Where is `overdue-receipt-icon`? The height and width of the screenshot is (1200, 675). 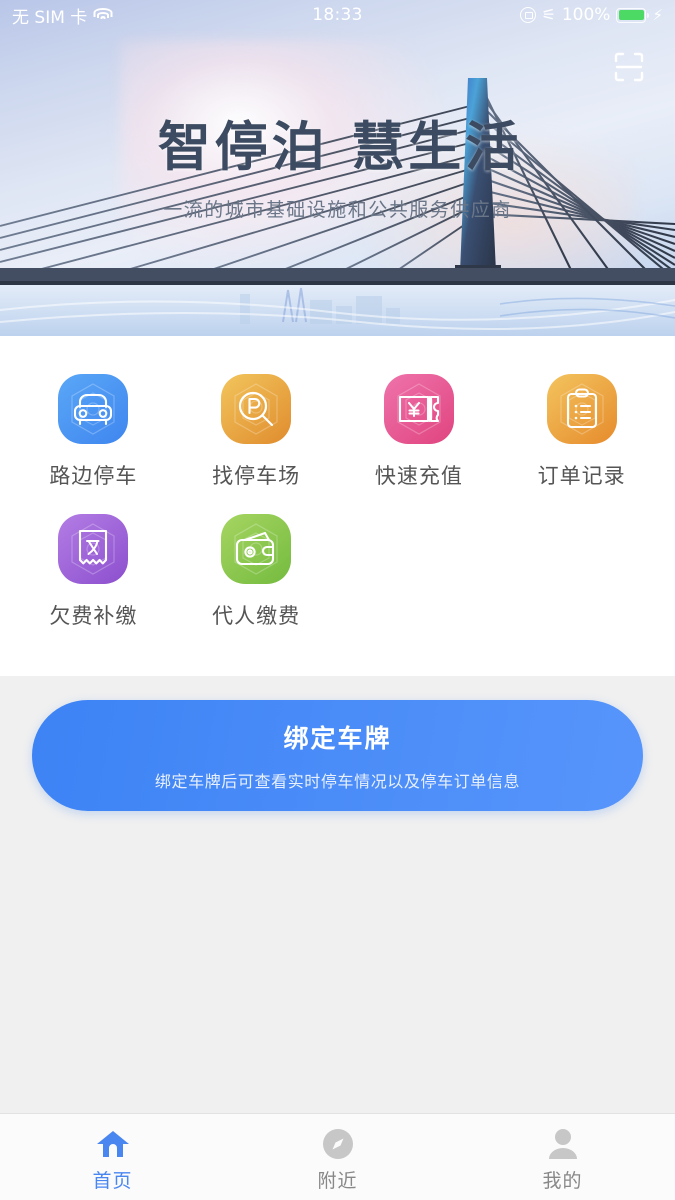 overdue-receipt-icon is located at coordinates (93, 549).